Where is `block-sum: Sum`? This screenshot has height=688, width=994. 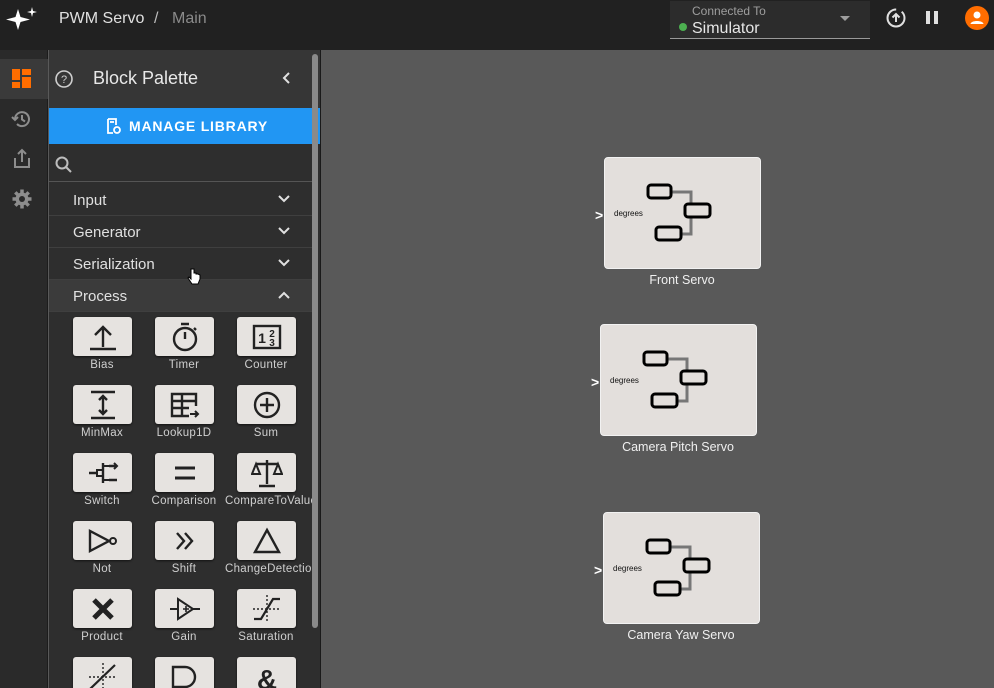
block-sum: Sum is located at coordinates (266, 416).